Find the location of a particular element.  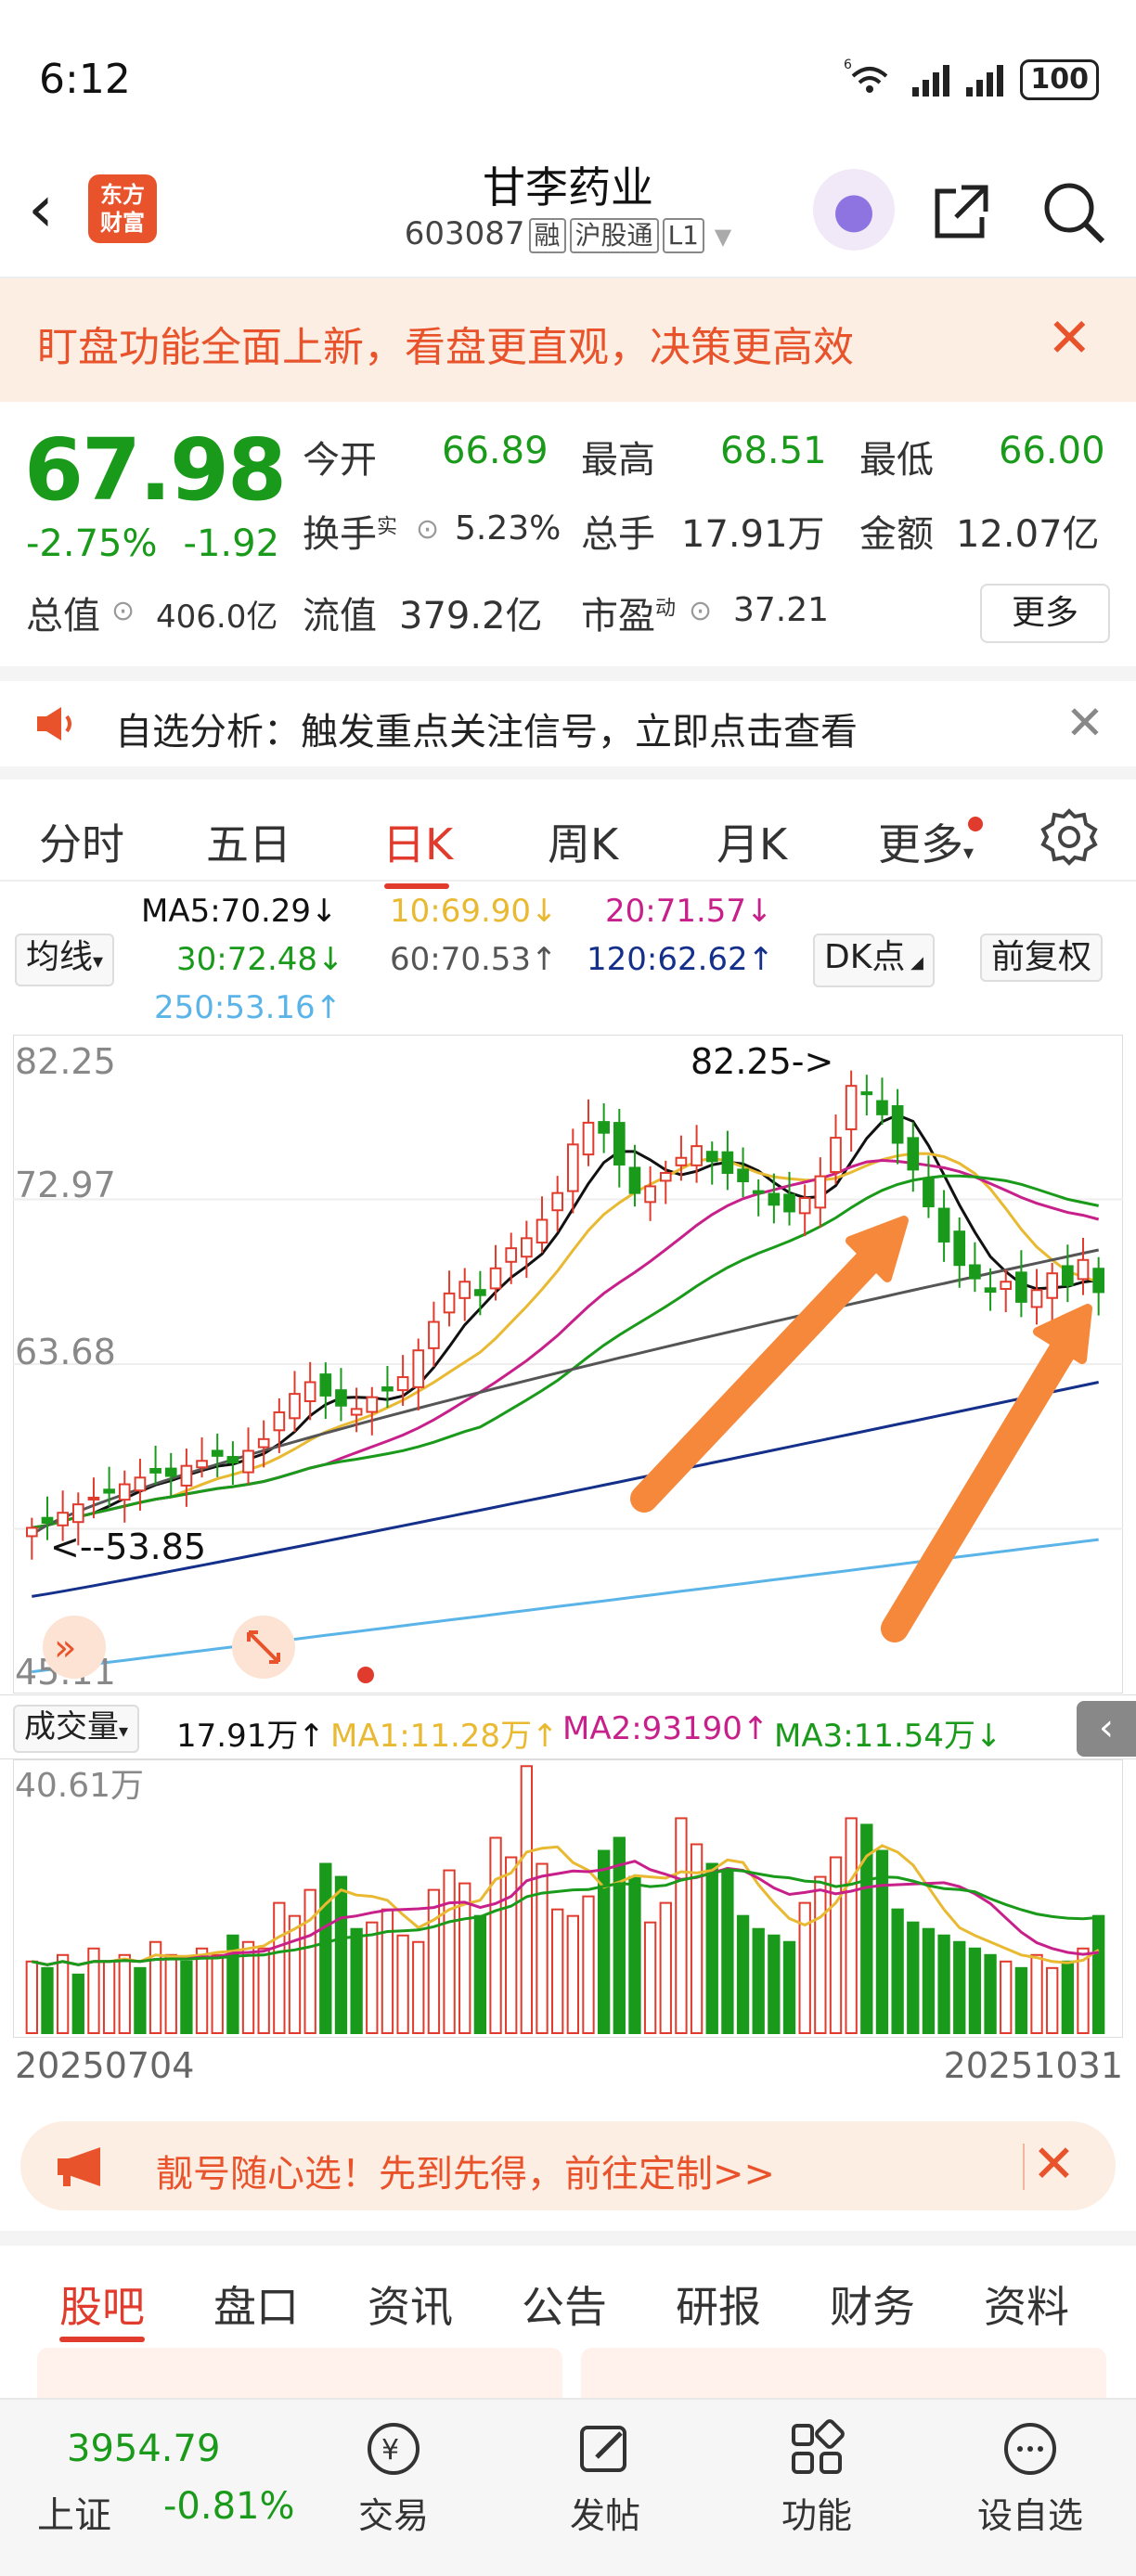

tab-monthly-k: 月K is located at coordinates (751, 842).